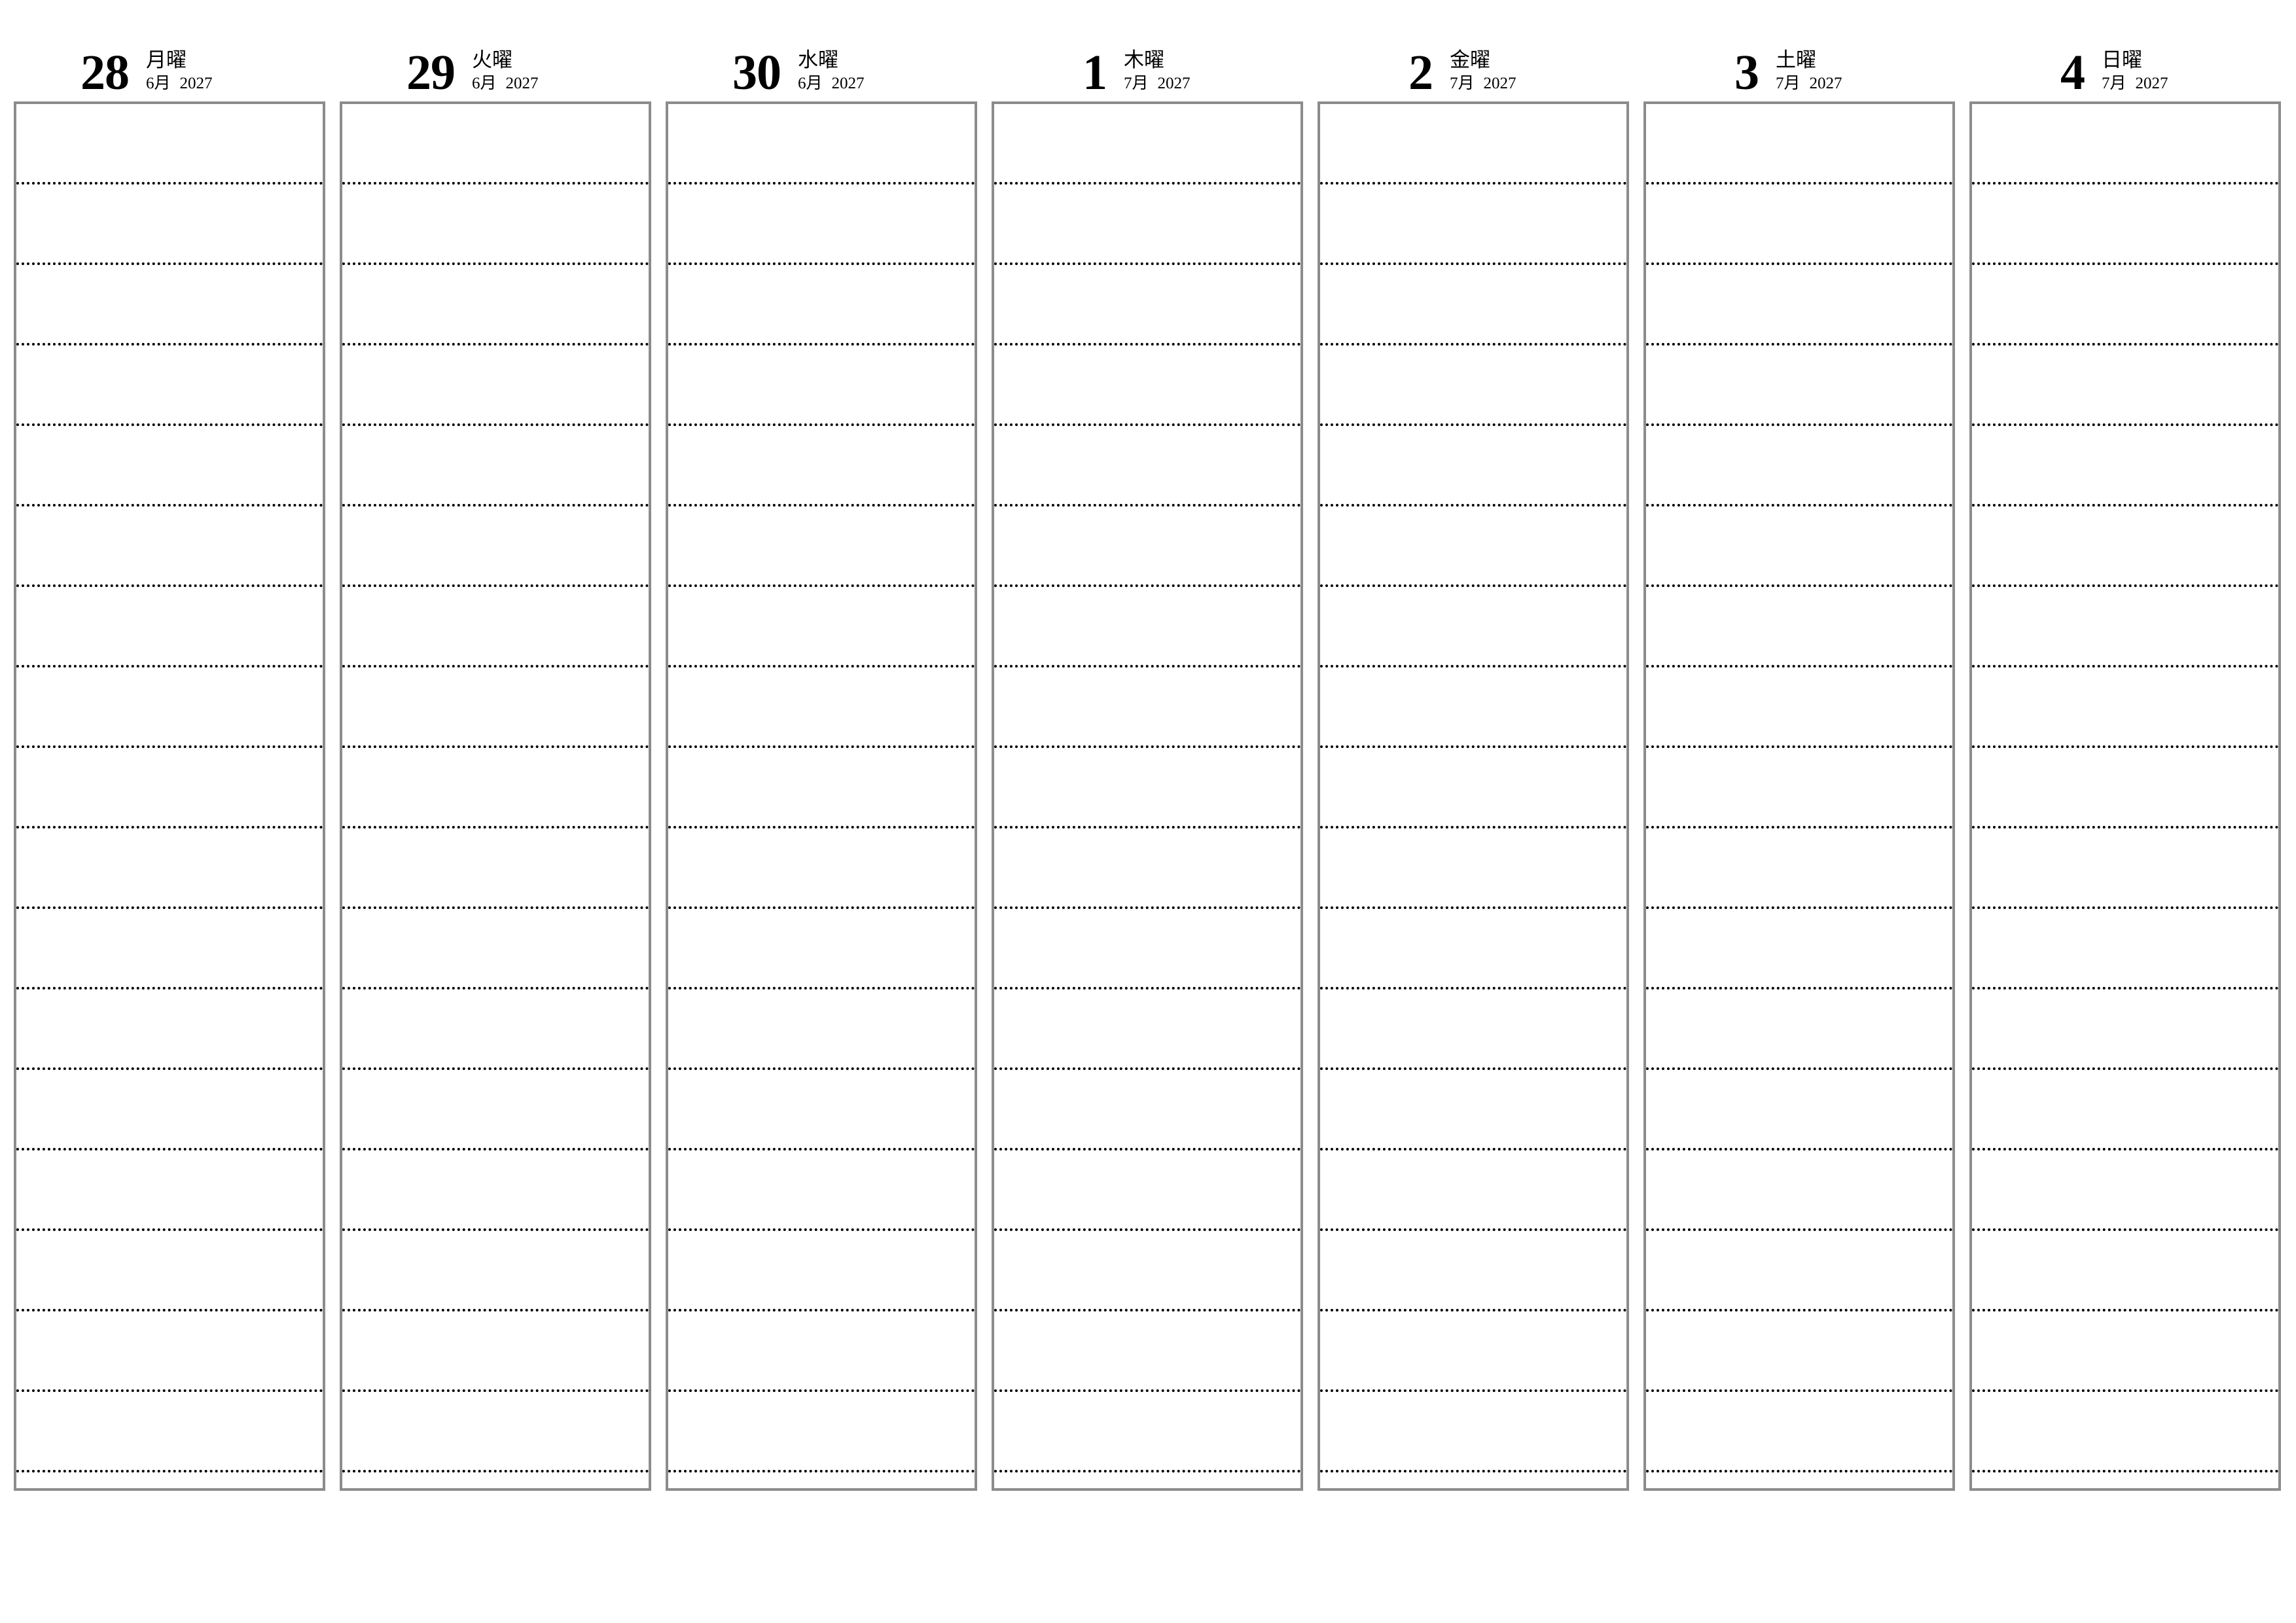 Image resolution: width=2296 pixels, height=1623 pixels. I want to click on day-number: 1, so click(1095, 73).